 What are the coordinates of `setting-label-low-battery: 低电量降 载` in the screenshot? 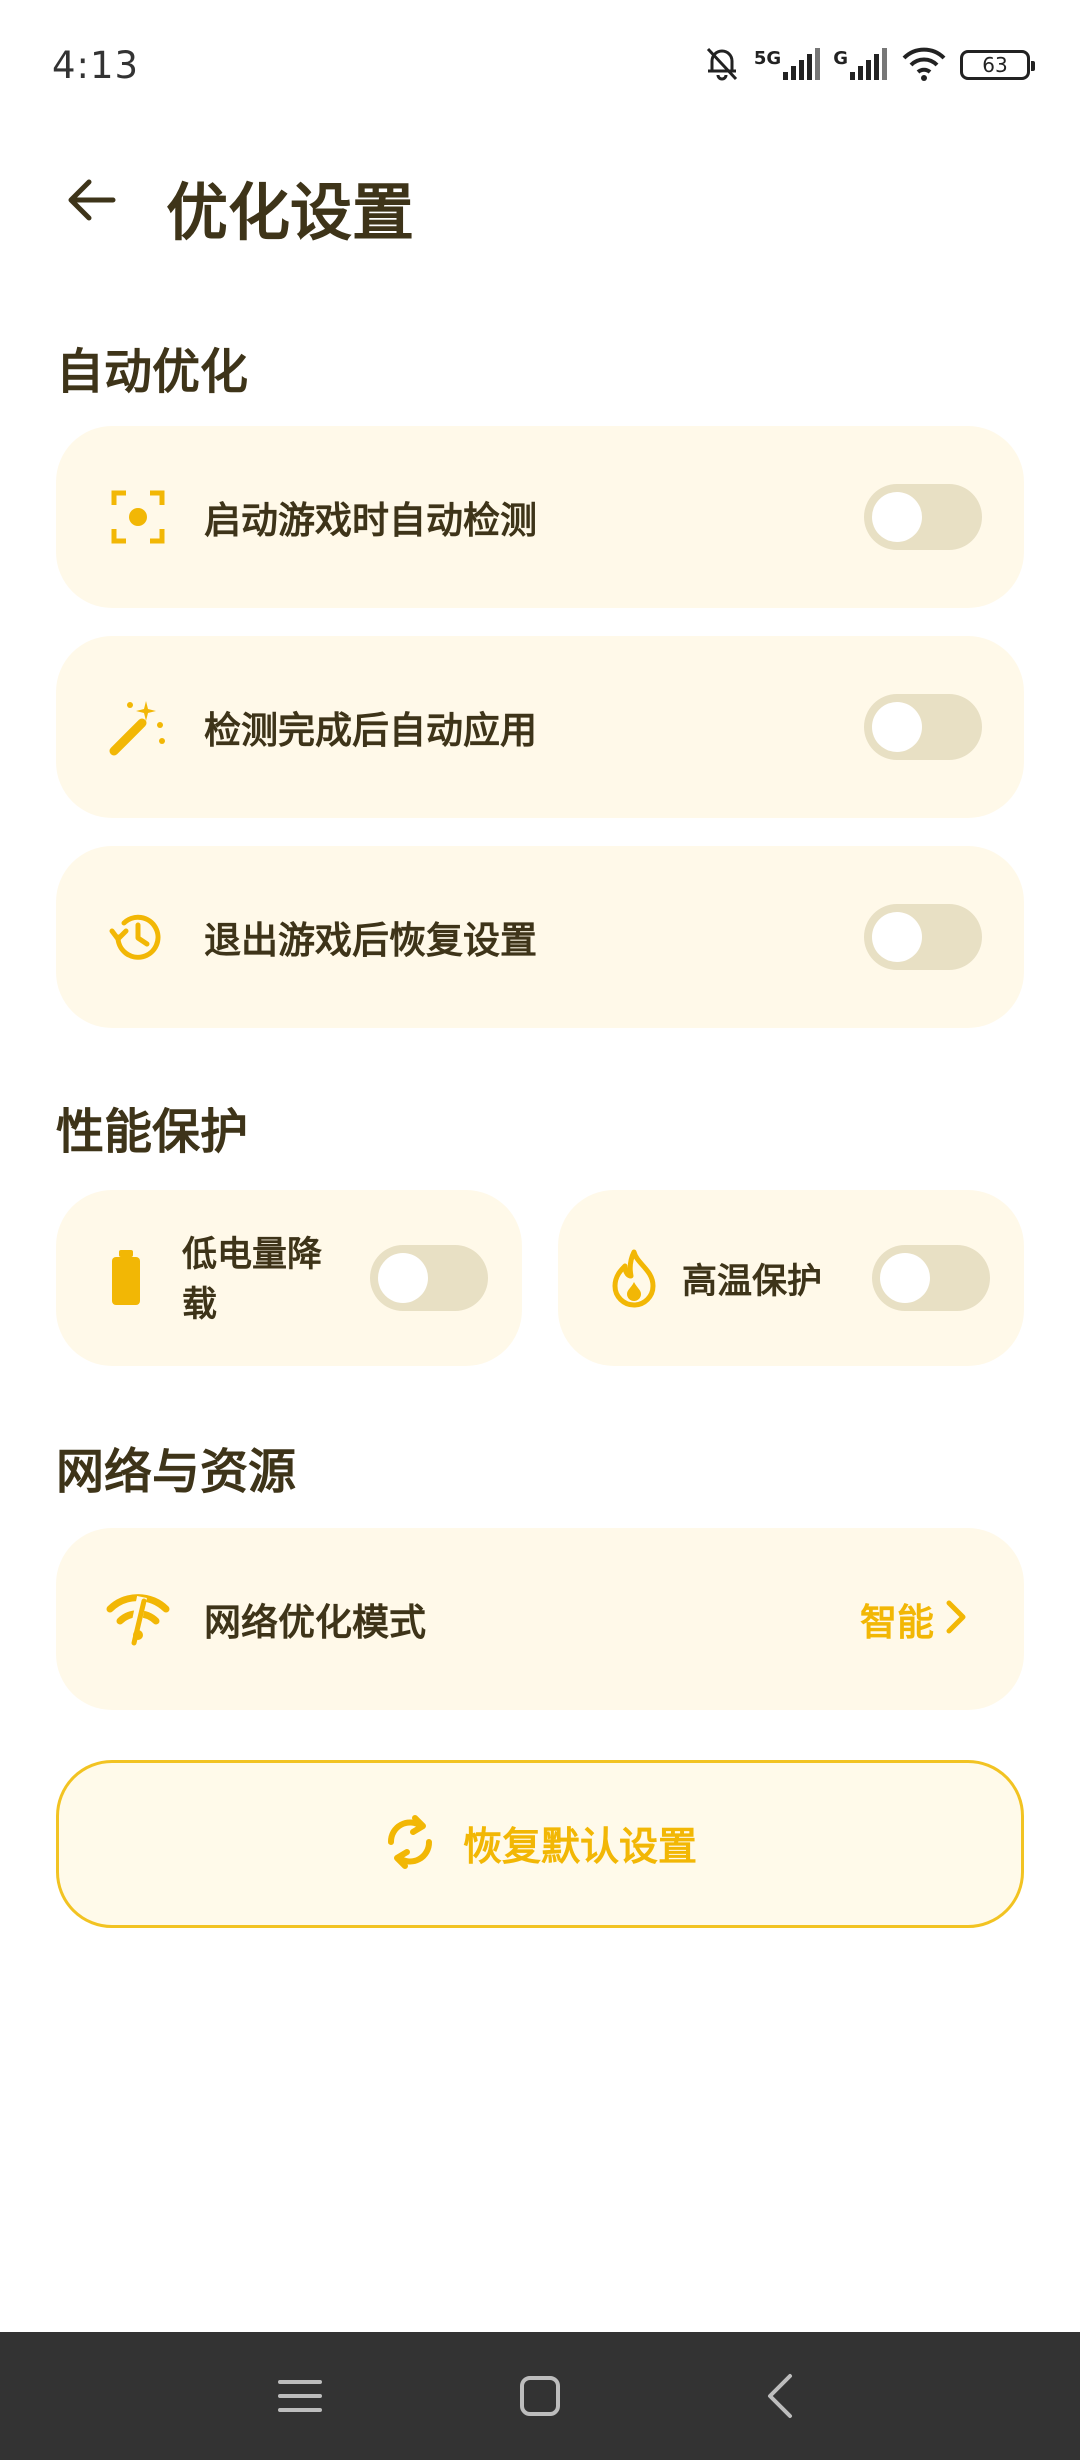 It's located at (252, 1280).